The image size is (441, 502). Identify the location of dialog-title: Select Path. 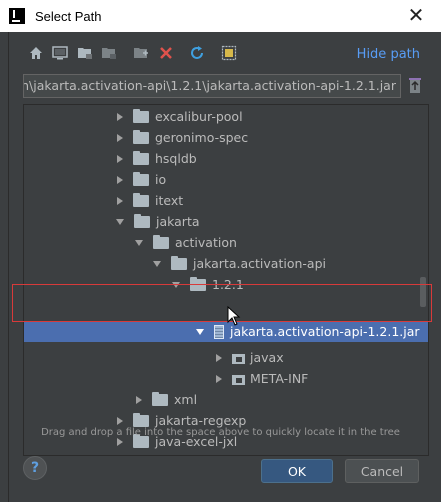
(68, 16).